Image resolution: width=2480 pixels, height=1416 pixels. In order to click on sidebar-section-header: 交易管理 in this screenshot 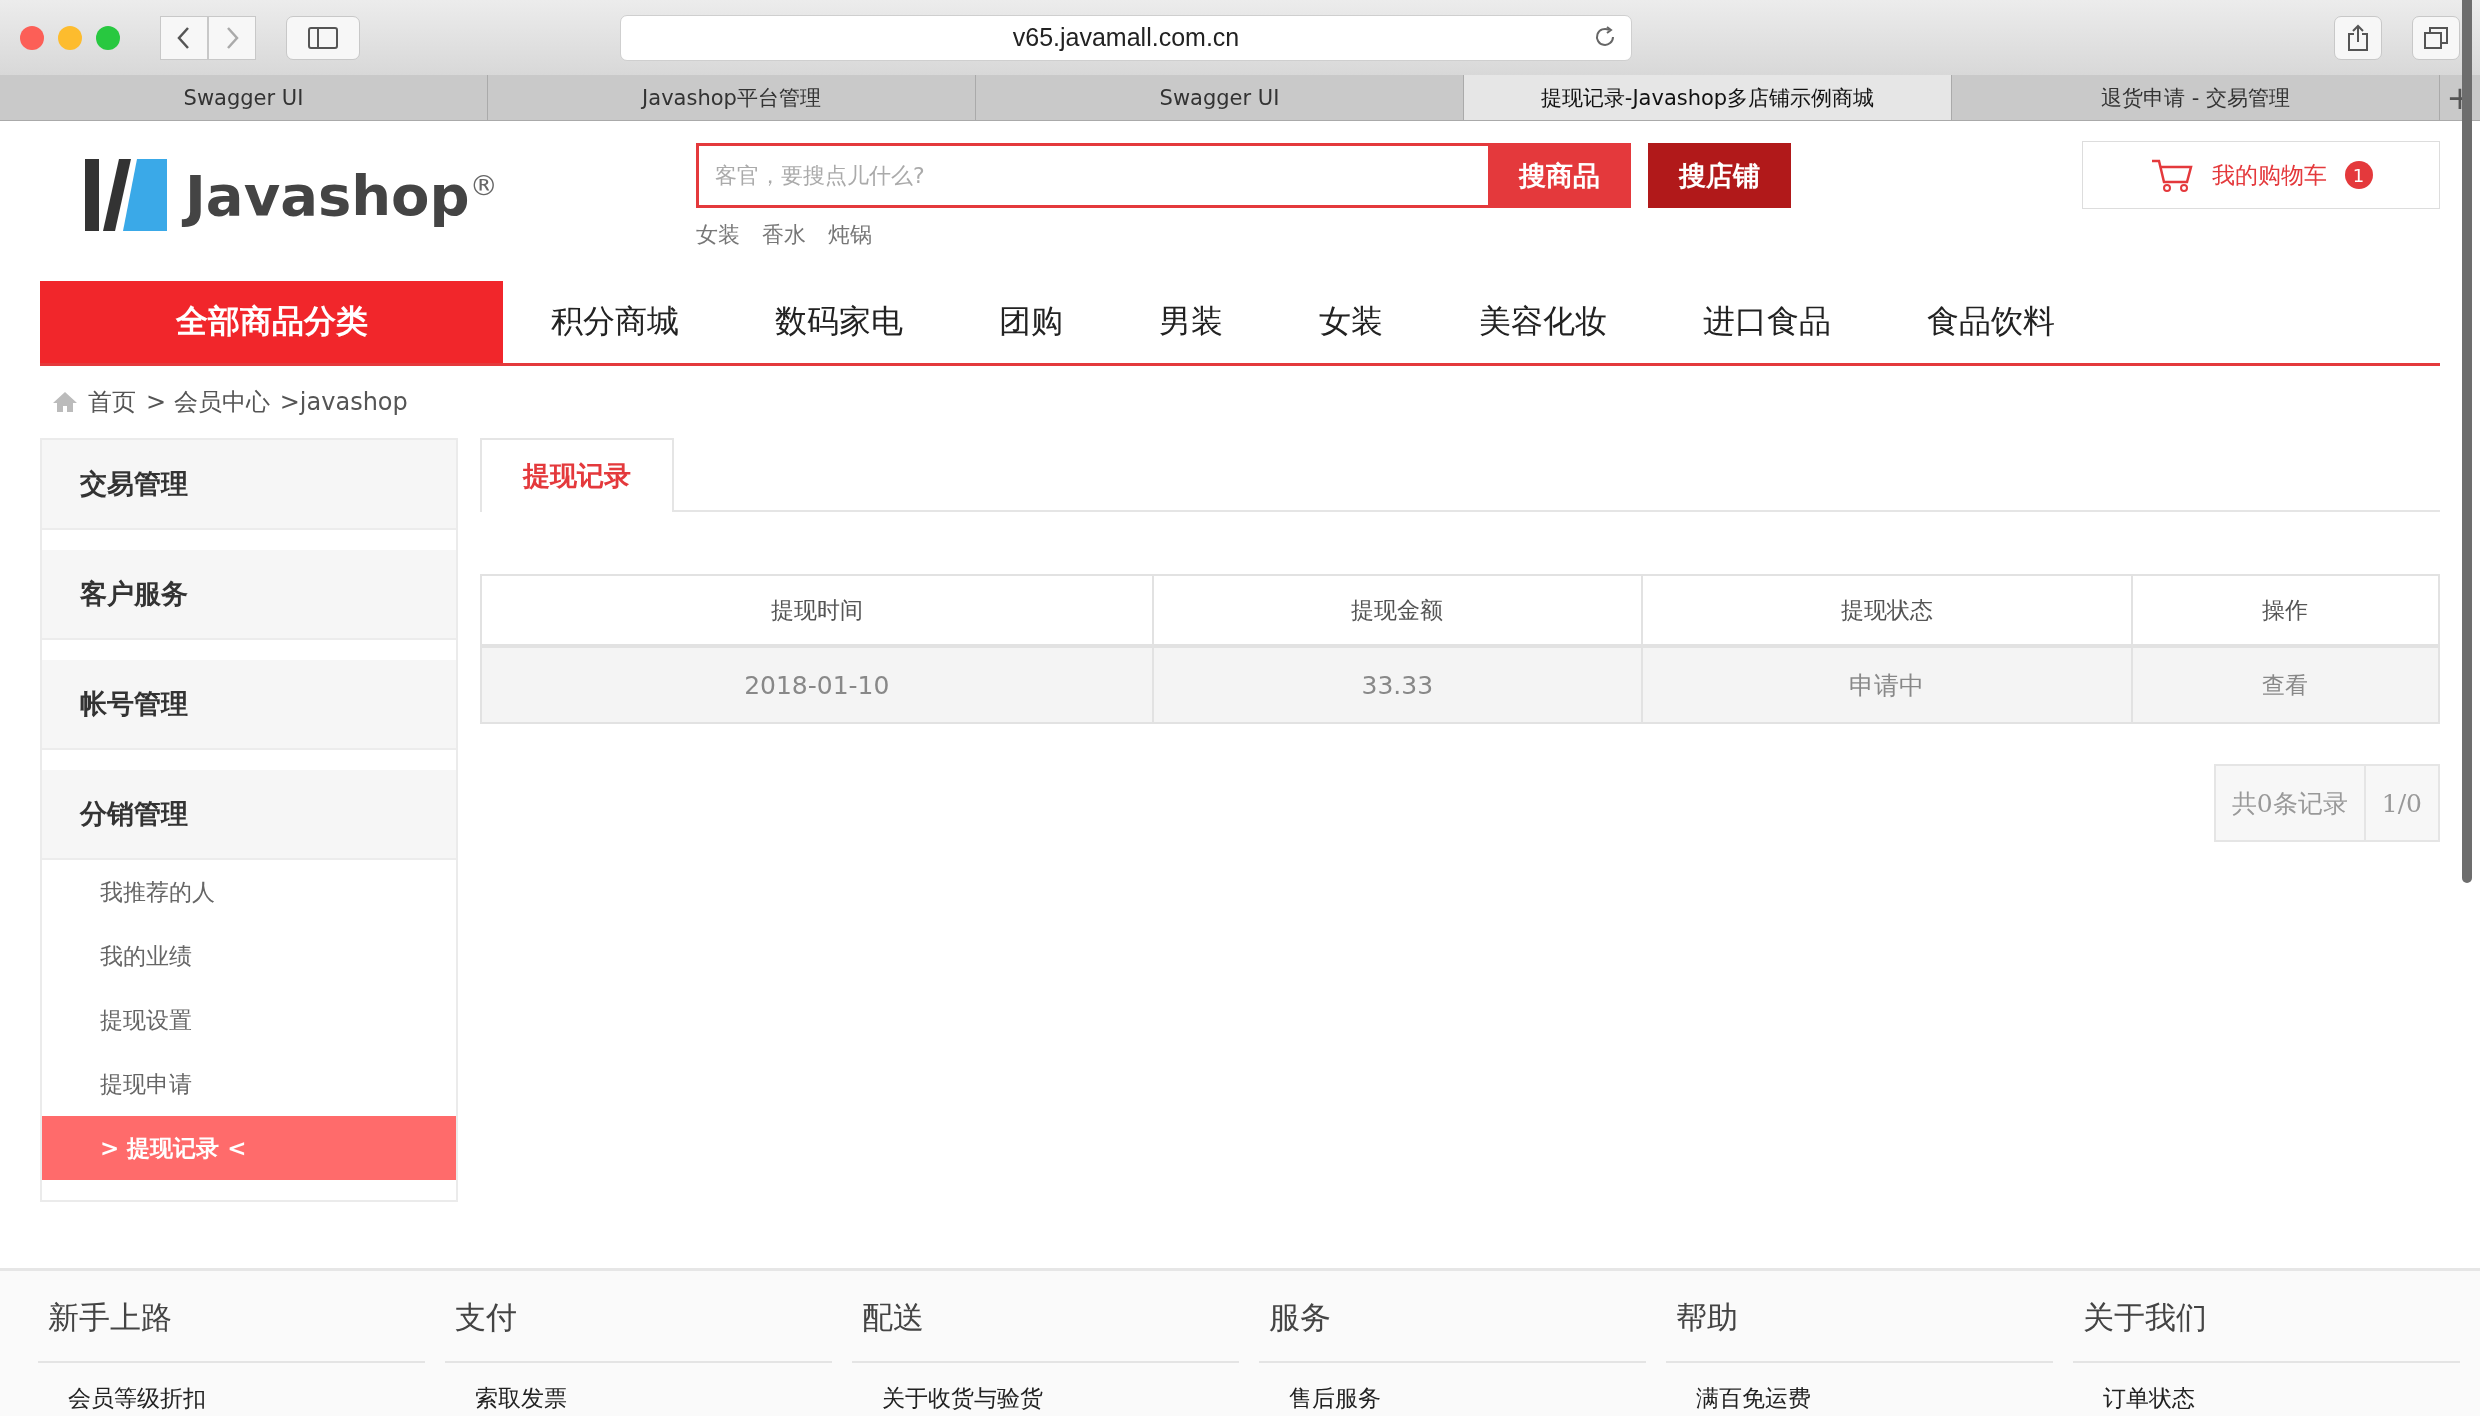, I will do `click(249, 485)`.